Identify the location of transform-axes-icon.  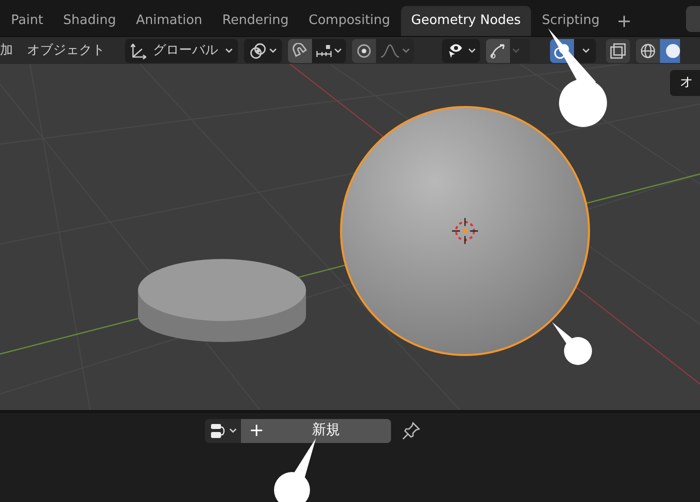
(139, 51).